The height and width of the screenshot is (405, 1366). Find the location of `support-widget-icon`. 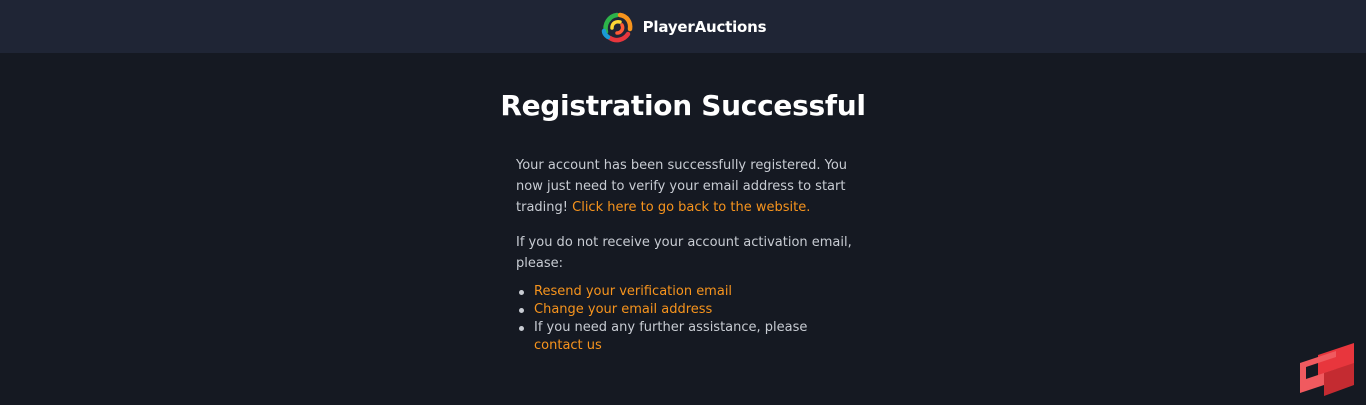

support-widget-icon is located at coordinates (1328, 369).